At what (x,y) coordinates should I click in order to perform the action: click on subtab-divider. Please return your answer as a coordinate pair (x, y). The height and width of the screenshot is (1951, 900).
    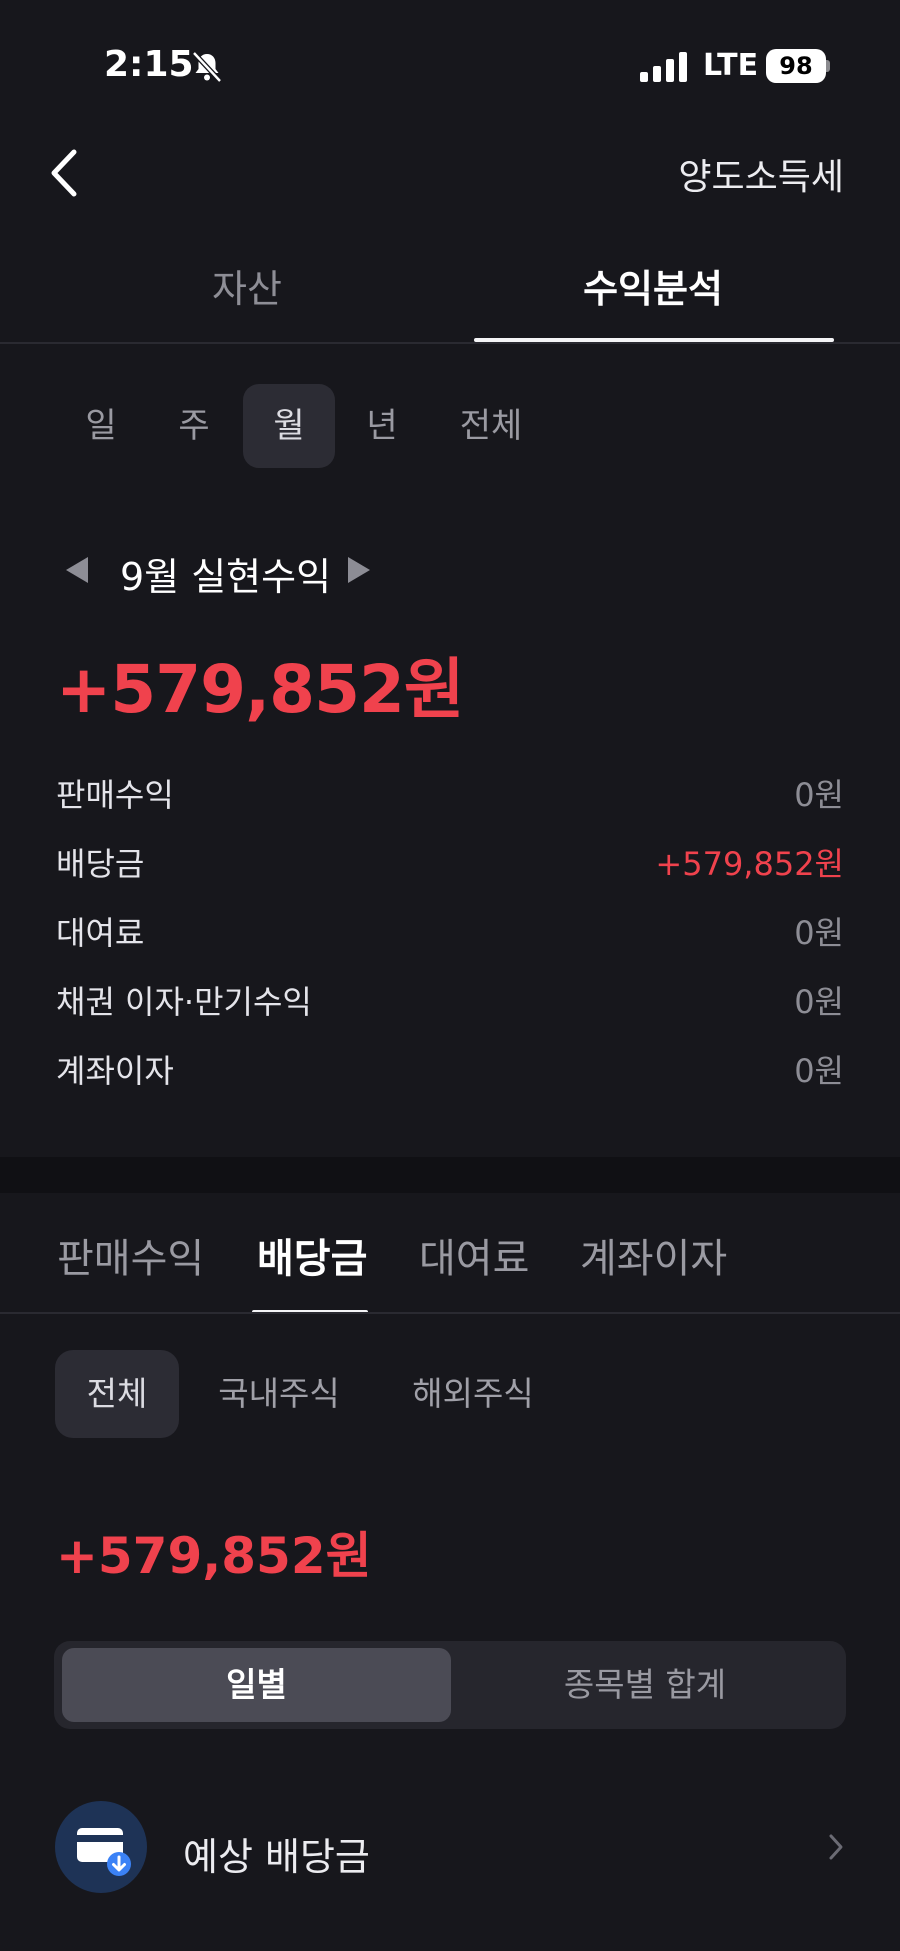
    Looking at the image, I should click on (450, 1313).